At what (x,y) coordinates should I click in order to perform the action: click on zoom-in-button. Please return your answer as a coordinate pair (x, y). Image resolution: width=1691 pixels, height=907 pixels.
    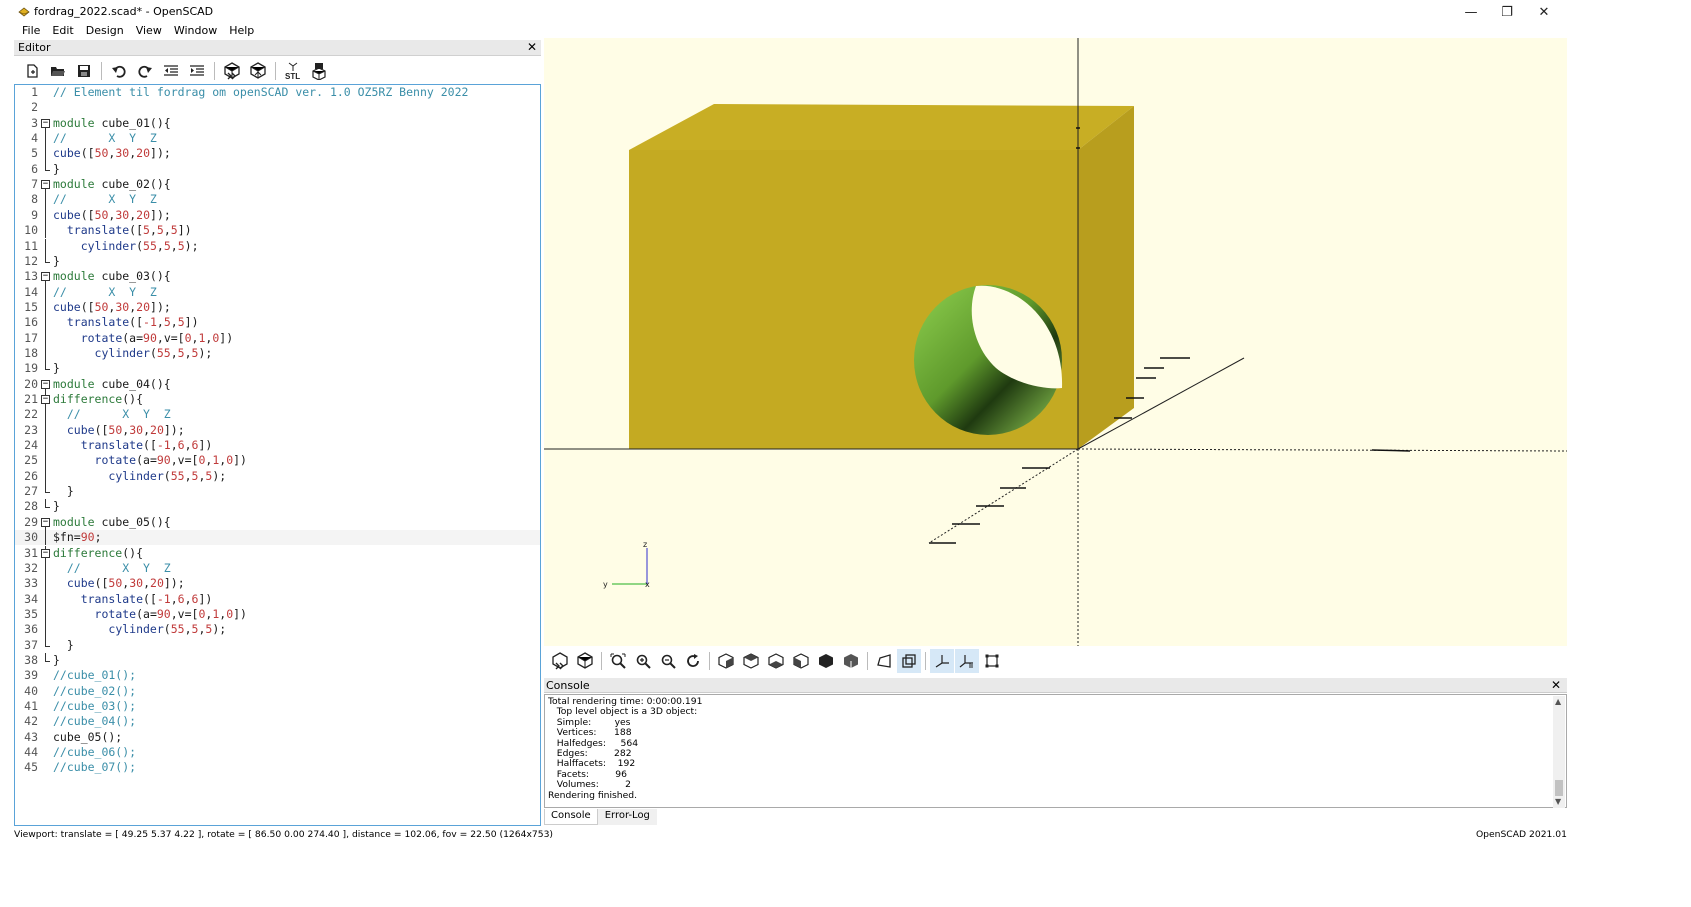
    Looking at the image, I should click on (643, 661).